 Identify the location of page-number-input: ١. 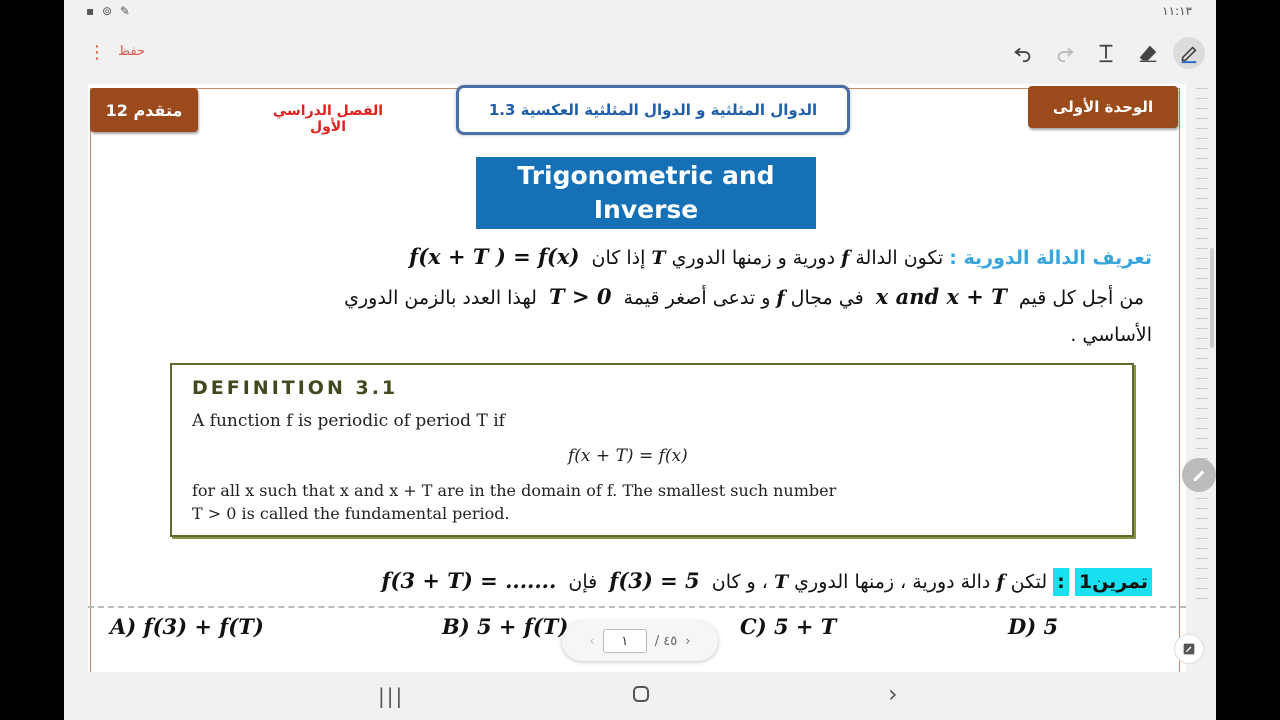
(624, 641).